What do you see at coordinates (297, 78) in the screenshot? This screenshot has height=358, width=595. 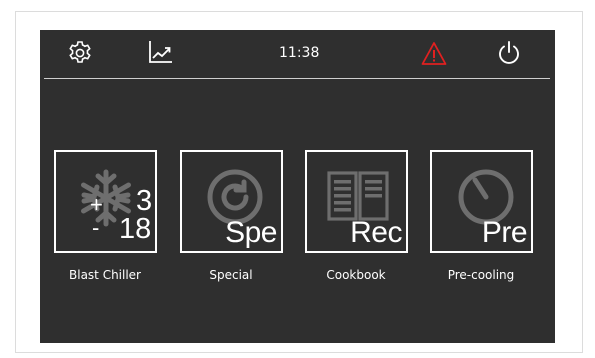 I see `top-divider` at bounding box center [297, 78].